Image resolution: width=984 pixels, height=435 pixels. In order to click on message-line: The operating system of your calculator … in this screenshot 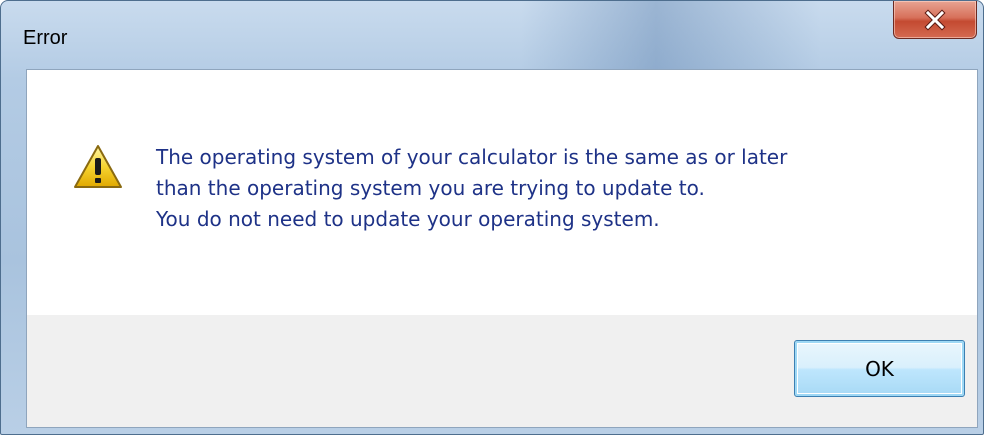, I will do `click(472, 157)`.